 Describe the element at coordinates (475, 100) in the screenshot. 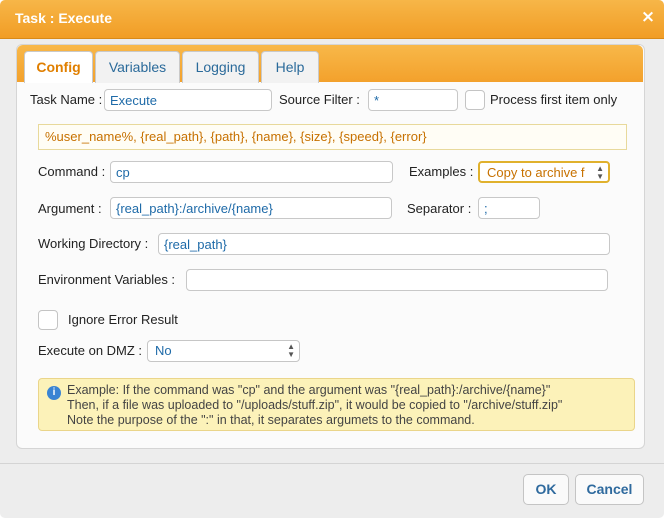

I see `process-first-checkbox` at that location.